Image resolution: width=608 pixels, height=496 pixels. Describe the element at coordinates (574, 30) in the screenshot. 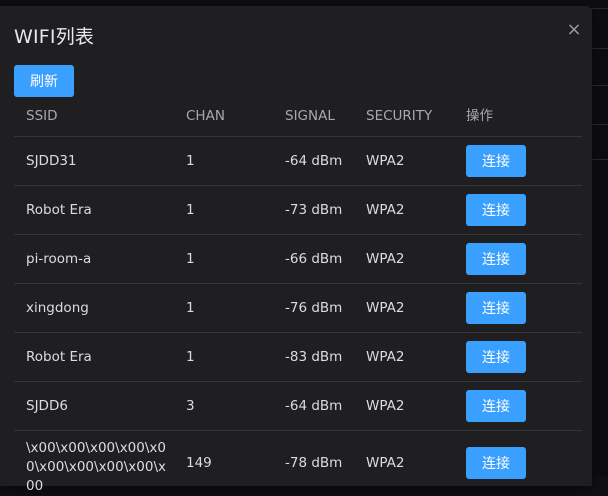

I see `close-icon: ×` at that location.